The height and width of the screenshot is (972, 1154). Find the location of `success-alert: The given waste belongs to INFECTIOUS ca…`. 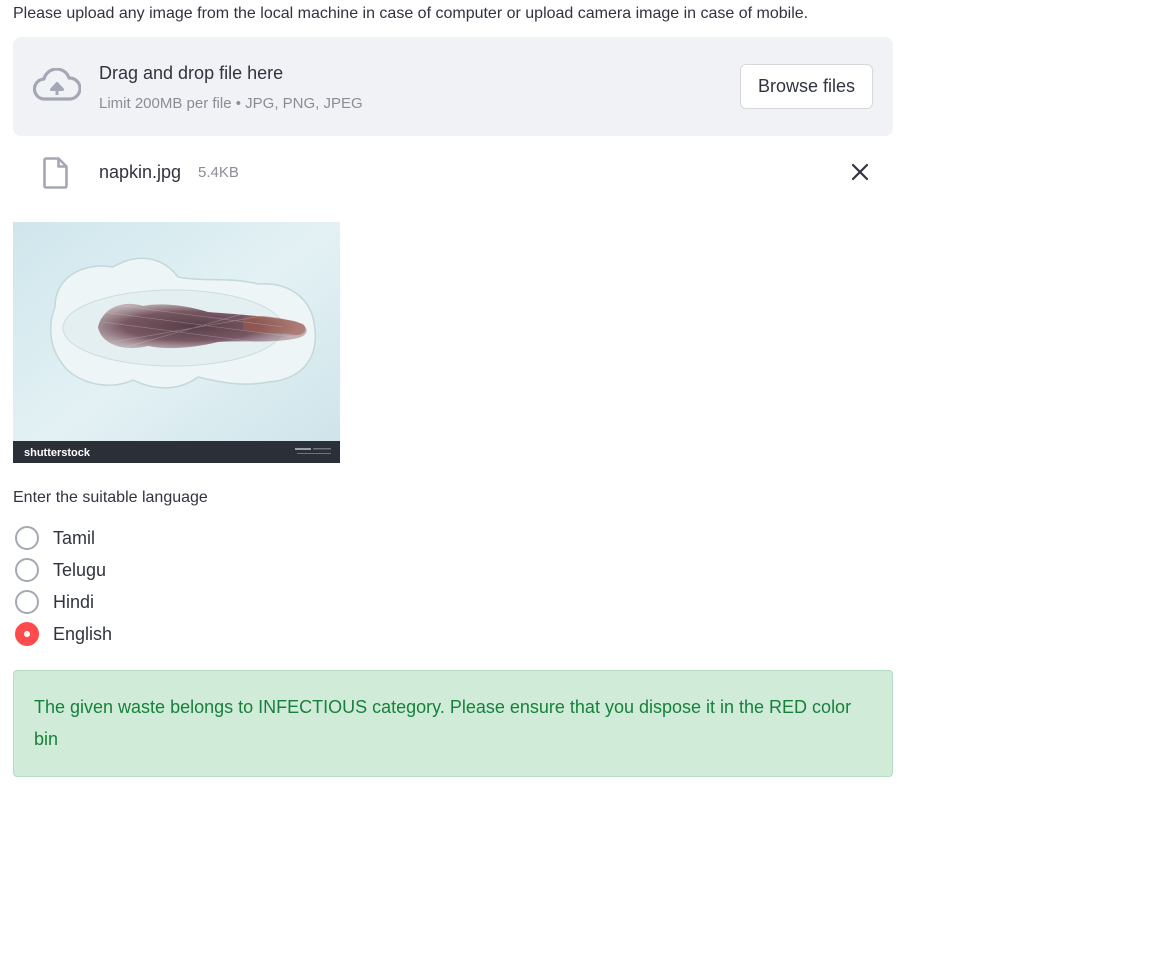

success-alert: The given waste belongs to INFECTIOUS ca… is located at coordinates (453, 723).